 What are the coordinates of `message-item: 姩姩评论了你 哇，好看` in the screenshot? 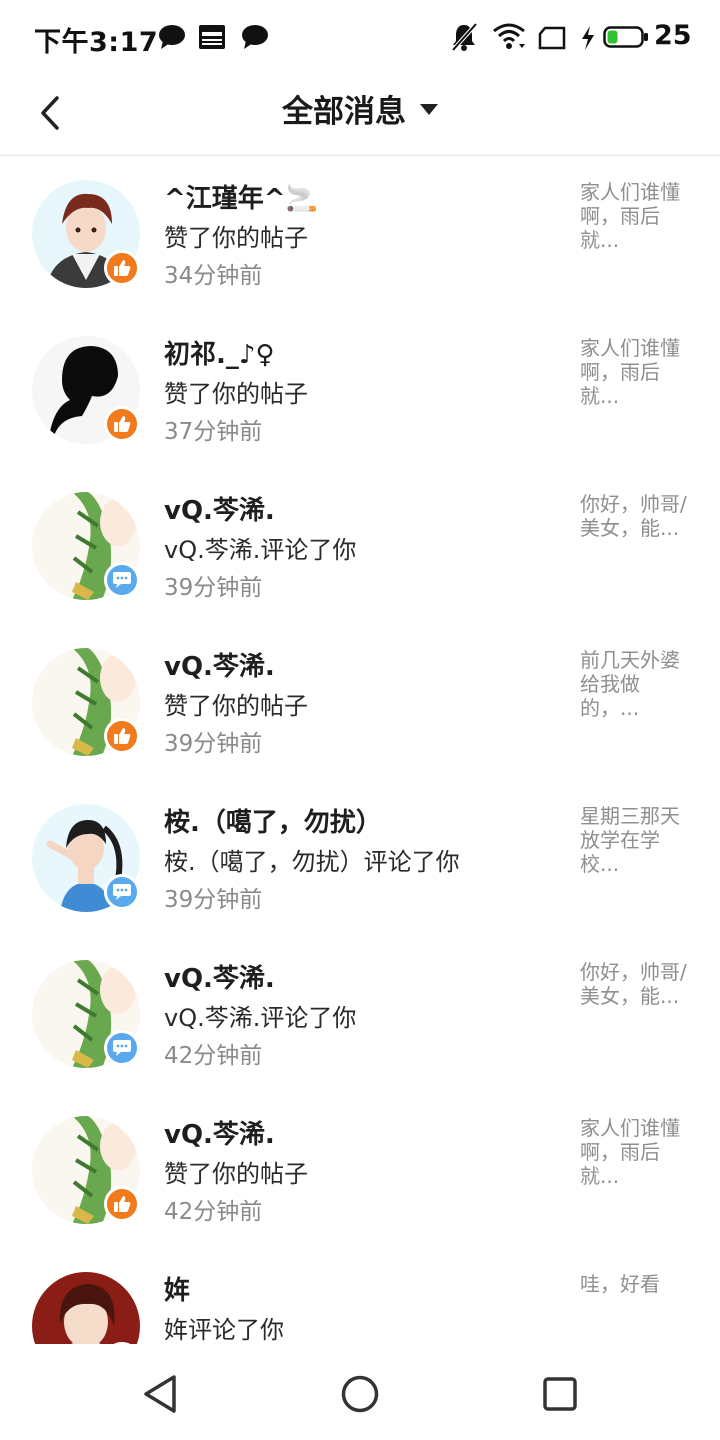 It's located at (360, 1296).